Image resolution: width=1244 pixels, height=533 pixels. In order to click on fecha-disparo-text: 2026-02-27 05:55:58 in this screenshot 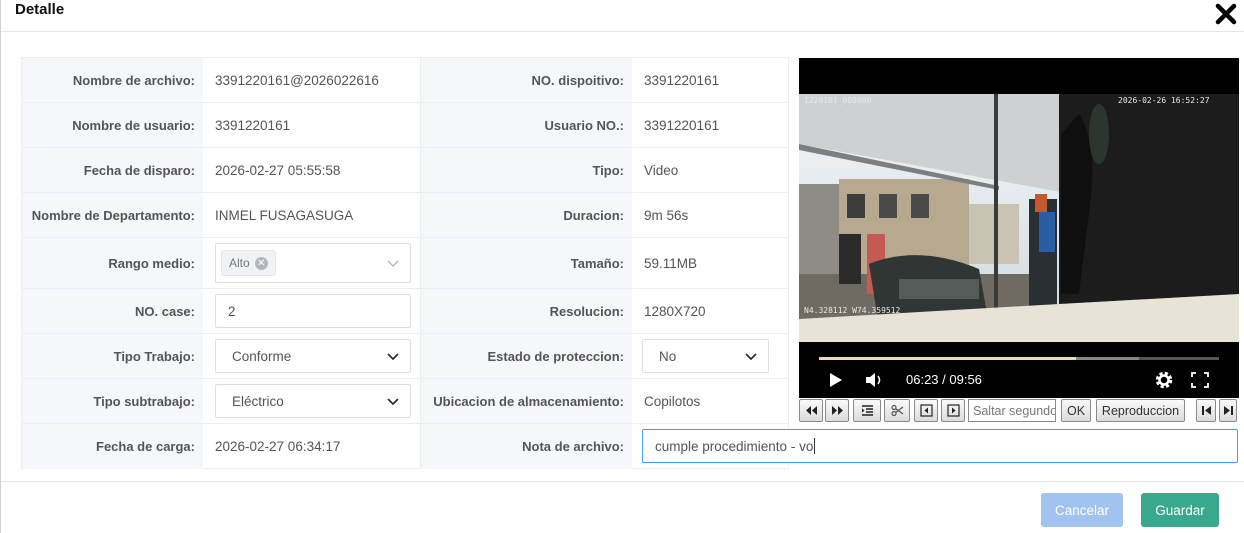, I will do `click(278, 170)`.